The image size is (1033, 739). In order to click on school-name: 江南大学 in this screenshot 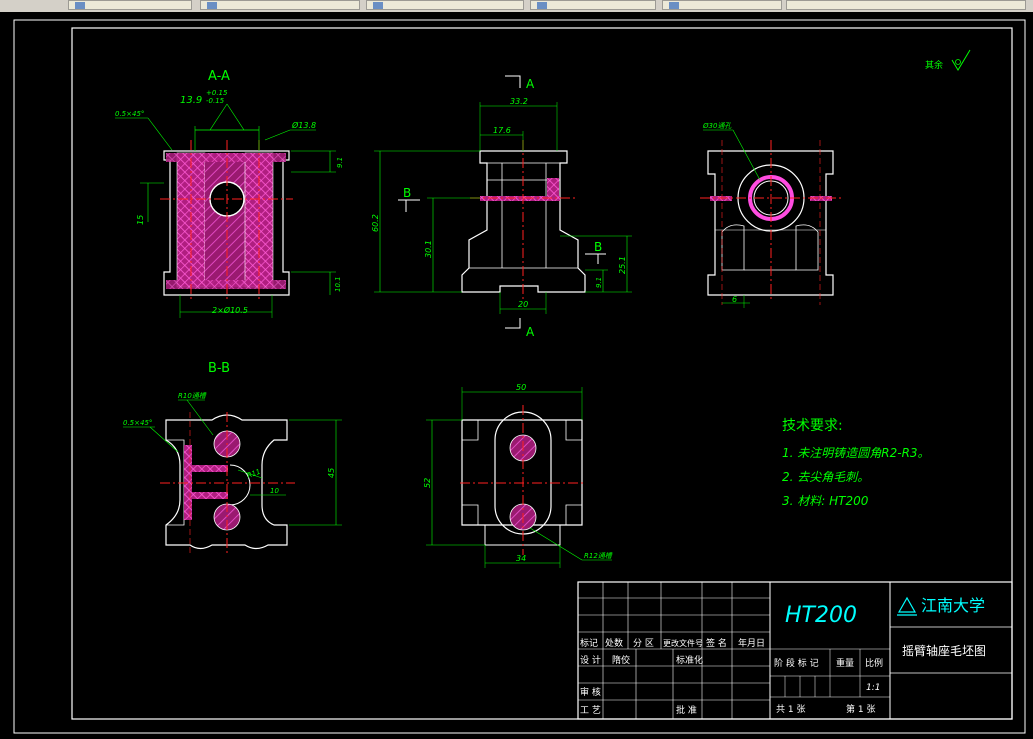, I will do `click(953, 605)`.